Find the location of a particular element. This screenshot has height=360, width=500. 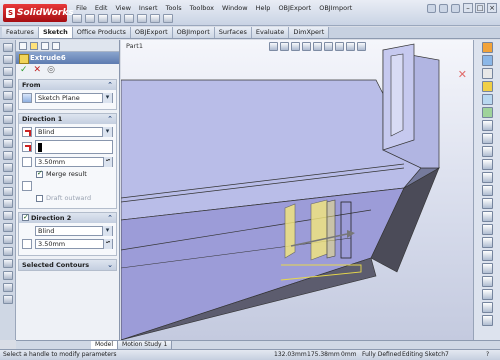

menu-edit: Edit is located at coordinates (101, 8).